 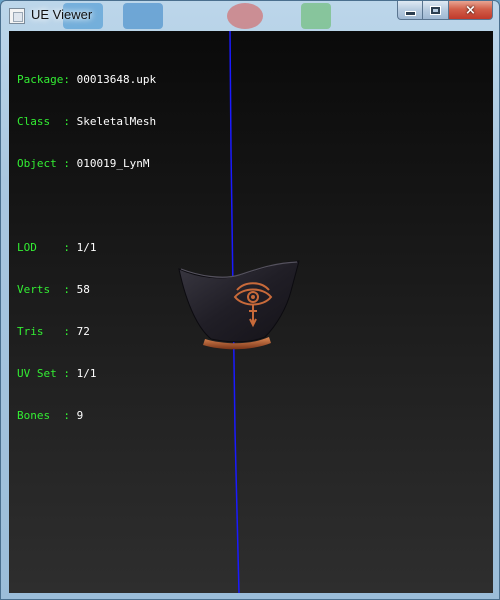 What do you see at coordinates (250, 16) in the screenshot?
I see `title-bar: UE Viewer ×` at bounding box center [250, 16].